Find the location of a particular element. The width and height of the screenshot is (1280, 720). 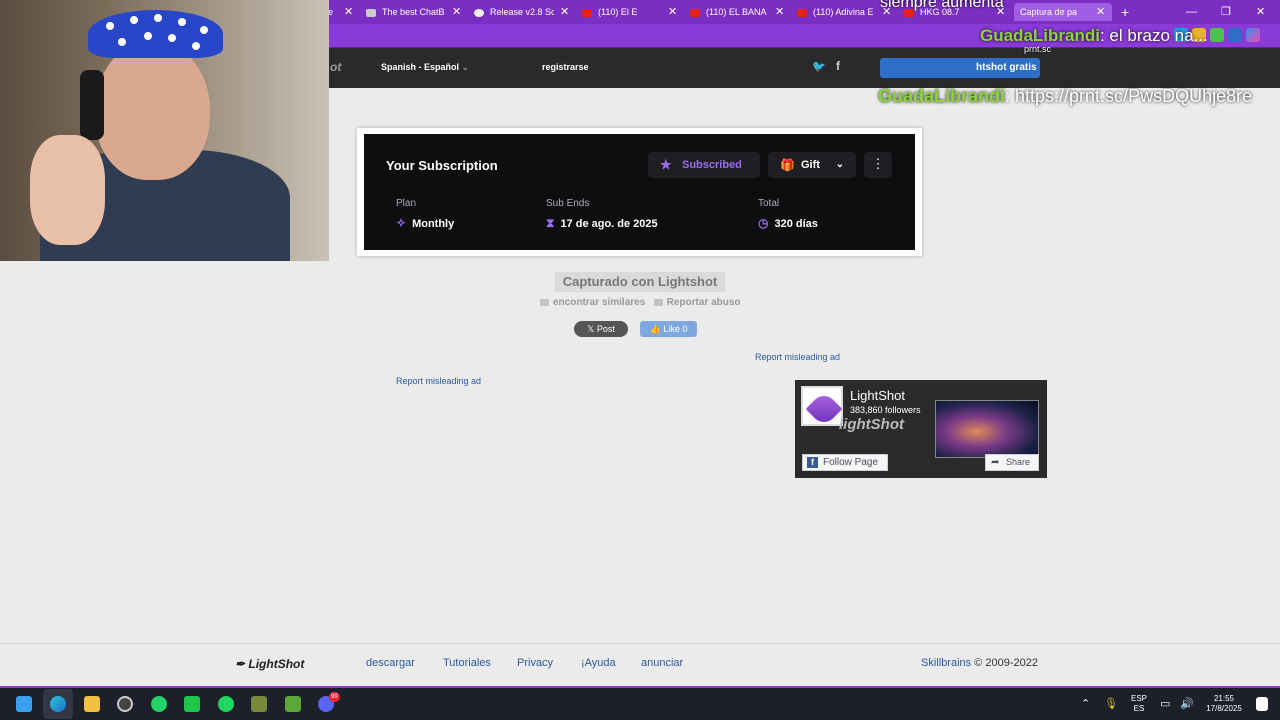

notification-badge: 99 is located at coordinates (334, 697).